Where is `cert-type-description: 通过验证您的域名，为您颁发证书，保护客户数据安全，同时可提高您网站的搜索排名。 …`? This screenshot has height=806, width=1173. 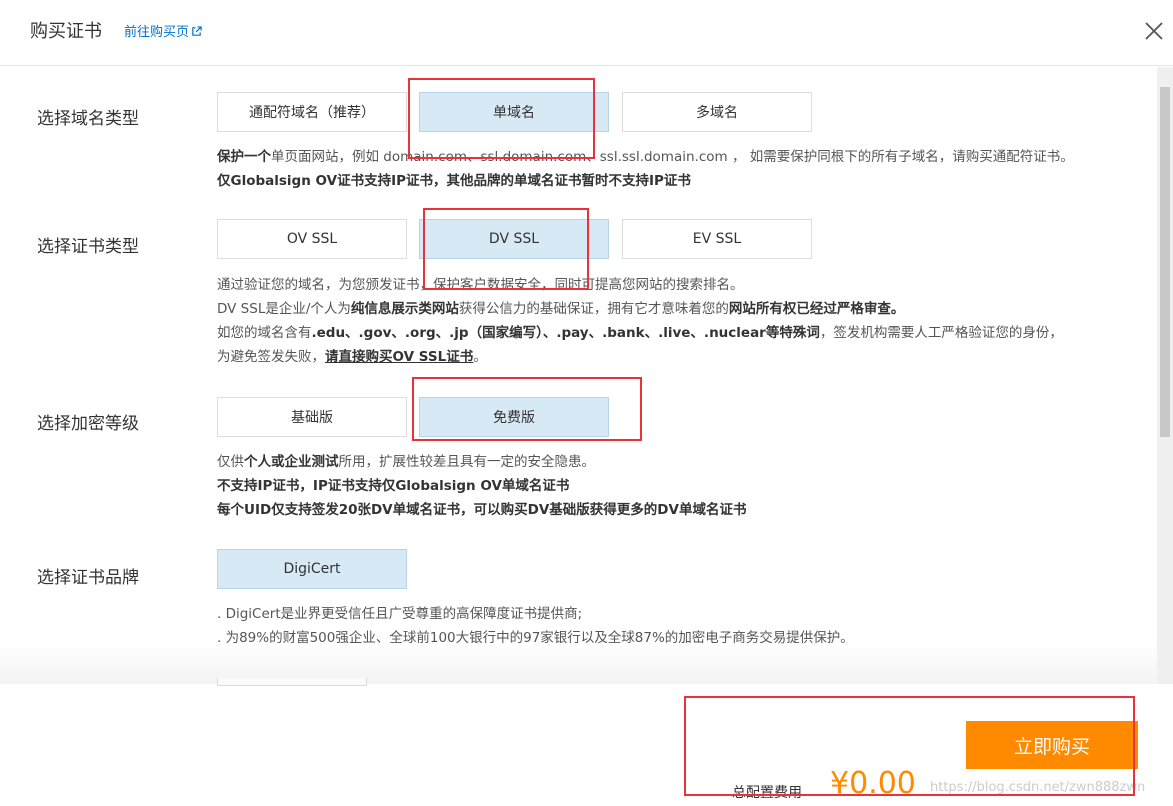 cert-type-description: 通过验证您的域名，为您颁发证书，保护客户数据安全，同时可提高您网站的搜索排名。 … is located at coordinates (640, 321).